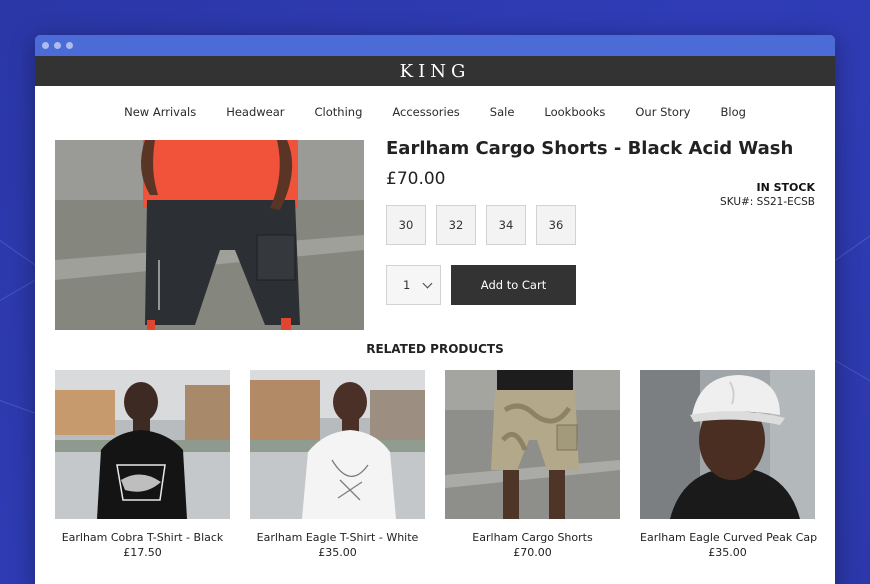 The image size is (870, 584). I want to click on product-photo, so click(209, 235).